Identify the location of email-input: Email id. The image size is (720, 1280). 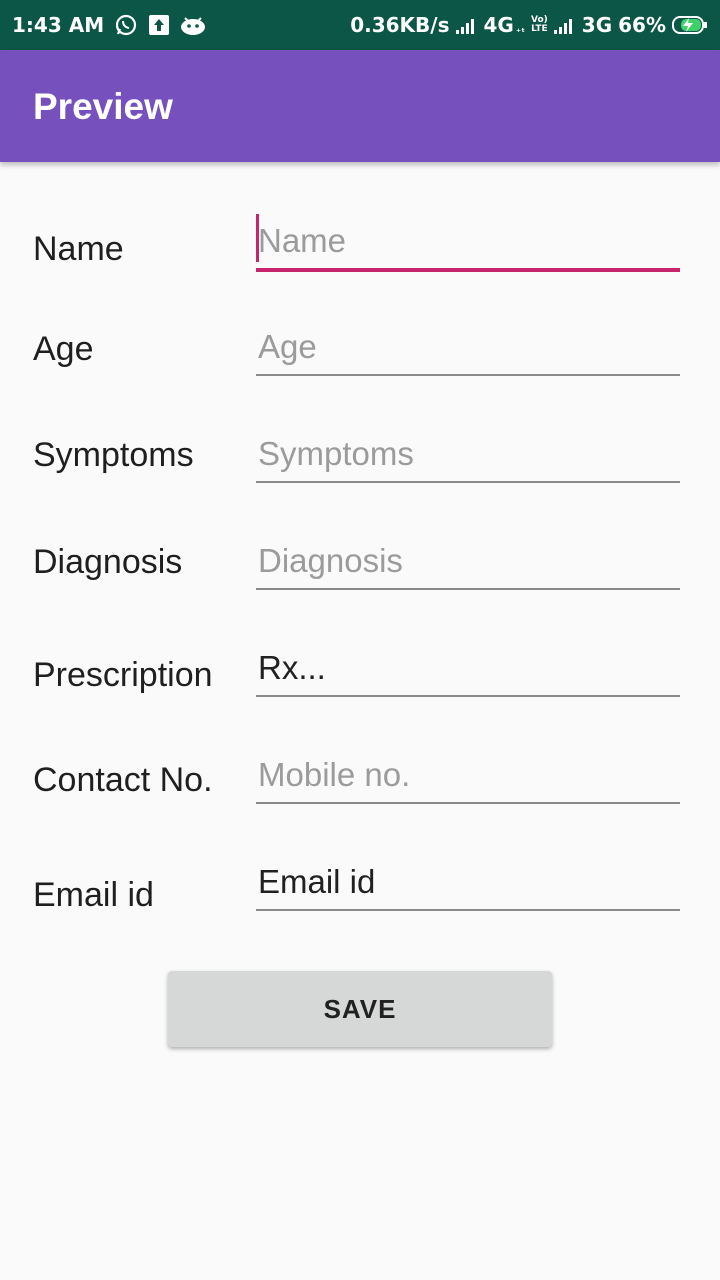
(468, 883).